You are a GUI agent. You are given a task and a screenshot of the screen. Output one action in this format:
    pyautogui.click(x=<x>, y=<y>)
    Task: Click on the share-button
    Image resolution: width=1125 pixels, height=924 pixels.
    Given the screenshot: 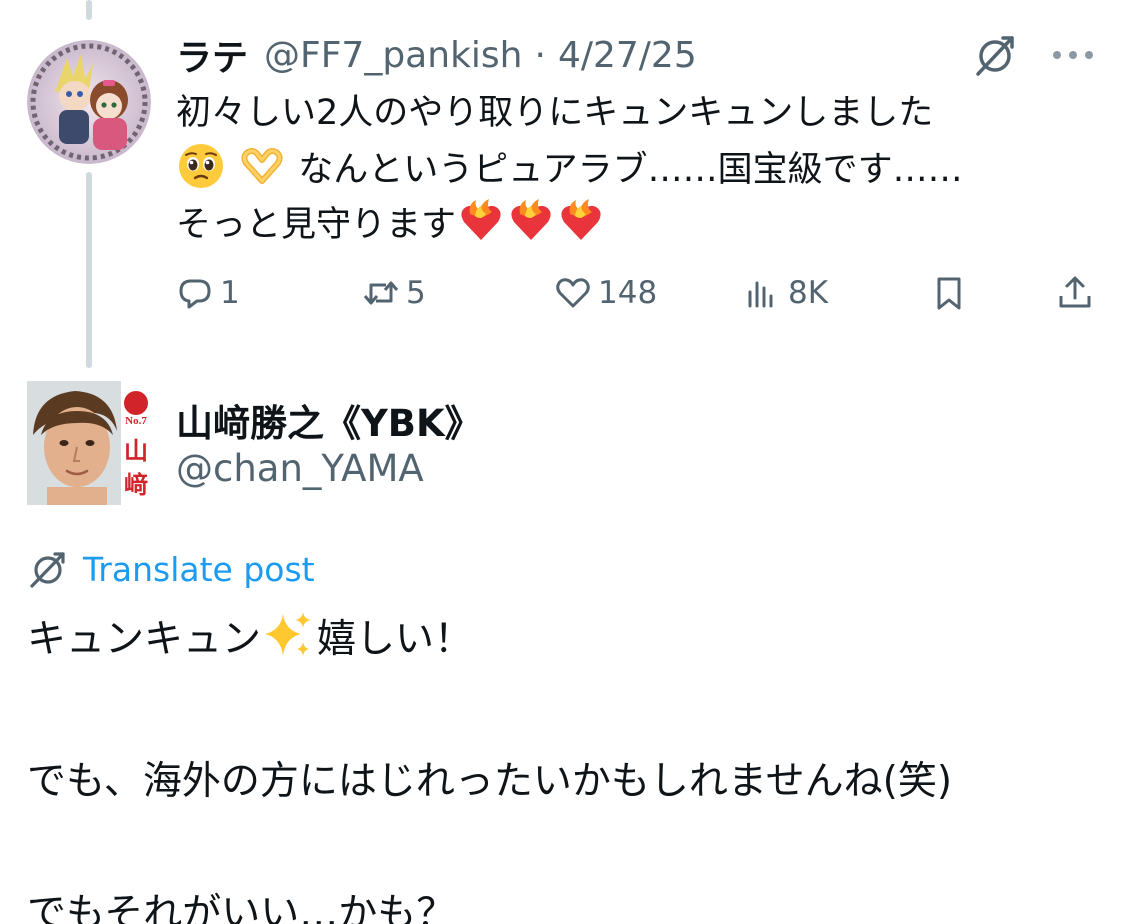 What is the action you would take?
    pyautogui.click(x=1075, y=293)
    